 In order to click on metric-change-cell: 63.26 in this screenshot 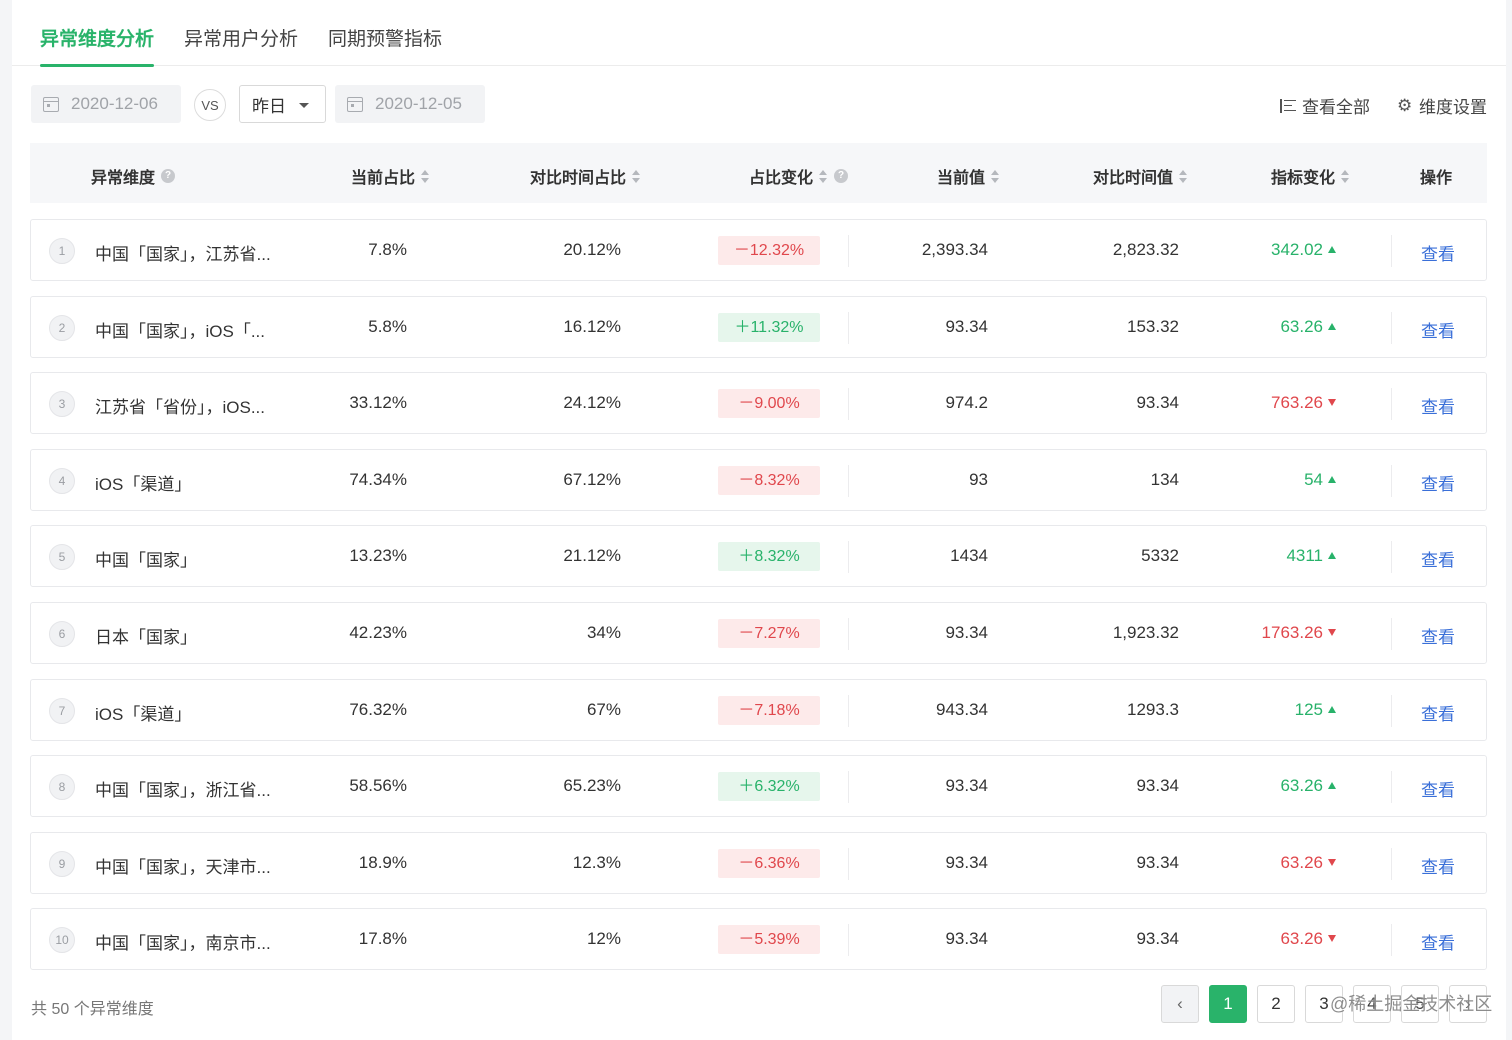, I will do `click(1273, 786)`.